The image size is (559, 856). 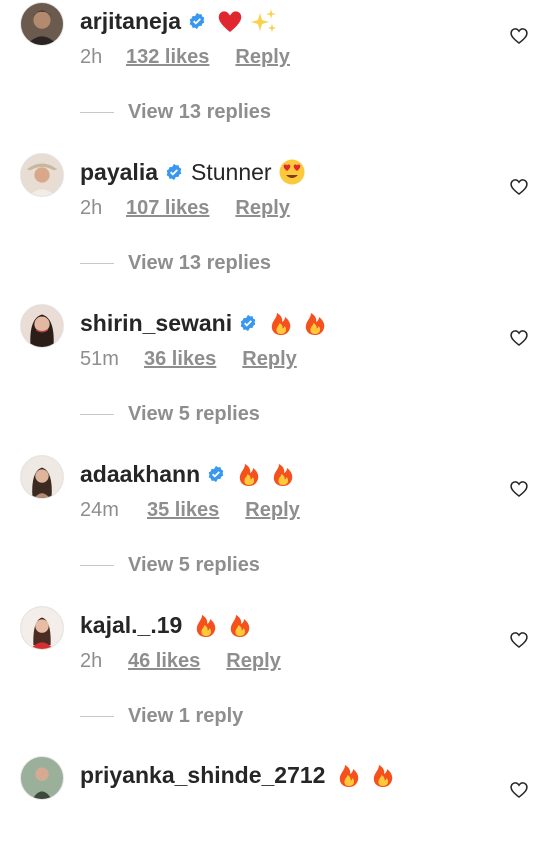 What do you see at coordinates (167, 57) in the screenshot?
I see `likes-link: 132 likes` at bounding box center [167, 57].